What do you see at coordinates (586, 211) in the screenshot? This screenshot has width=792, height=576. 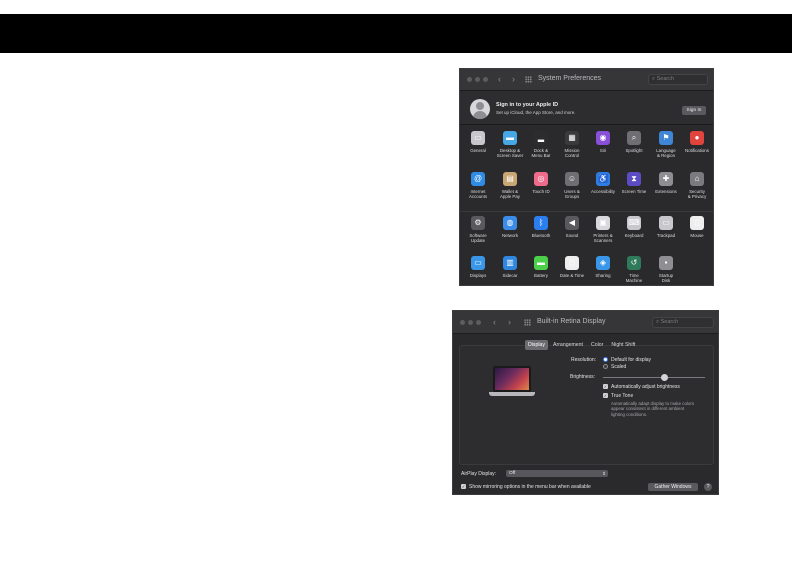 I see `row-divider` at bounding box center [586, 211].